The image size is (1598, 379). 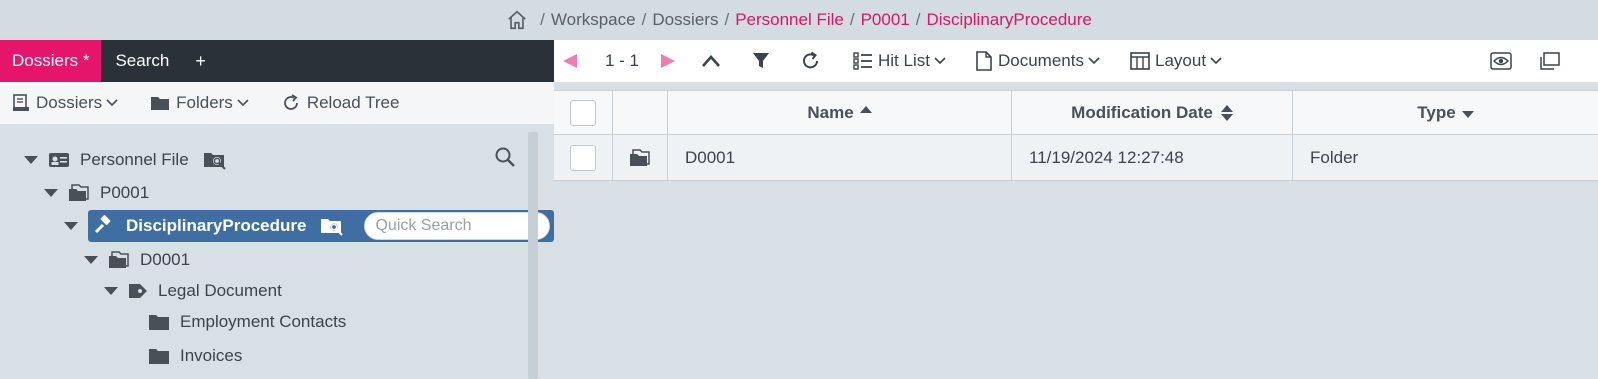 I want to click on sort-ascending-icon, so click(x=865, y=109).